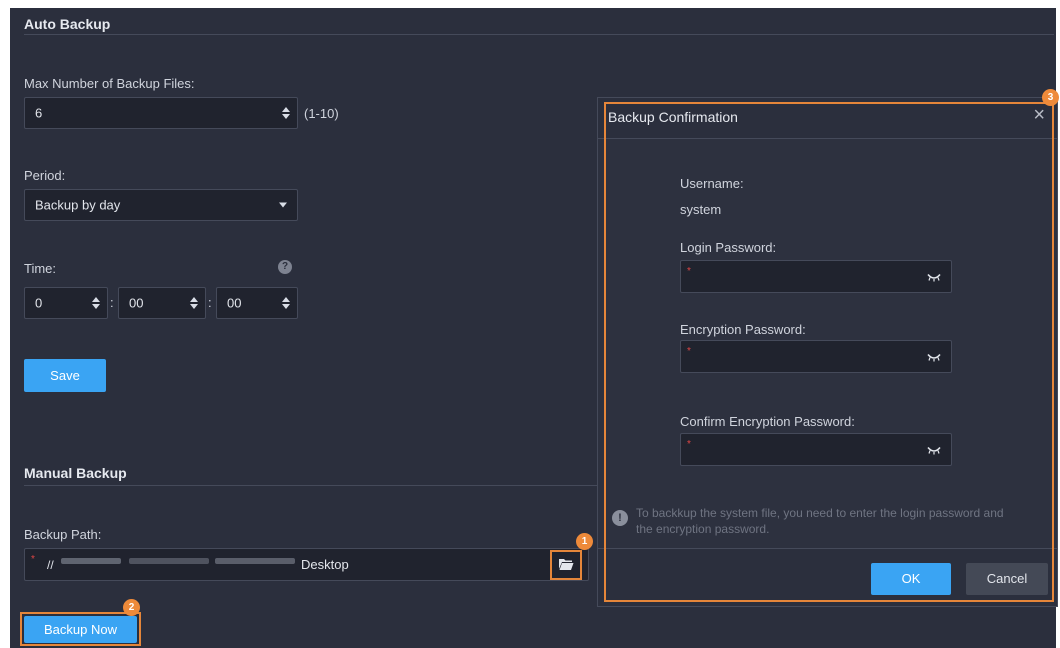 This screenshot has width=1060, height=648. I want to click on folder-open-icon, so click(566, 565).